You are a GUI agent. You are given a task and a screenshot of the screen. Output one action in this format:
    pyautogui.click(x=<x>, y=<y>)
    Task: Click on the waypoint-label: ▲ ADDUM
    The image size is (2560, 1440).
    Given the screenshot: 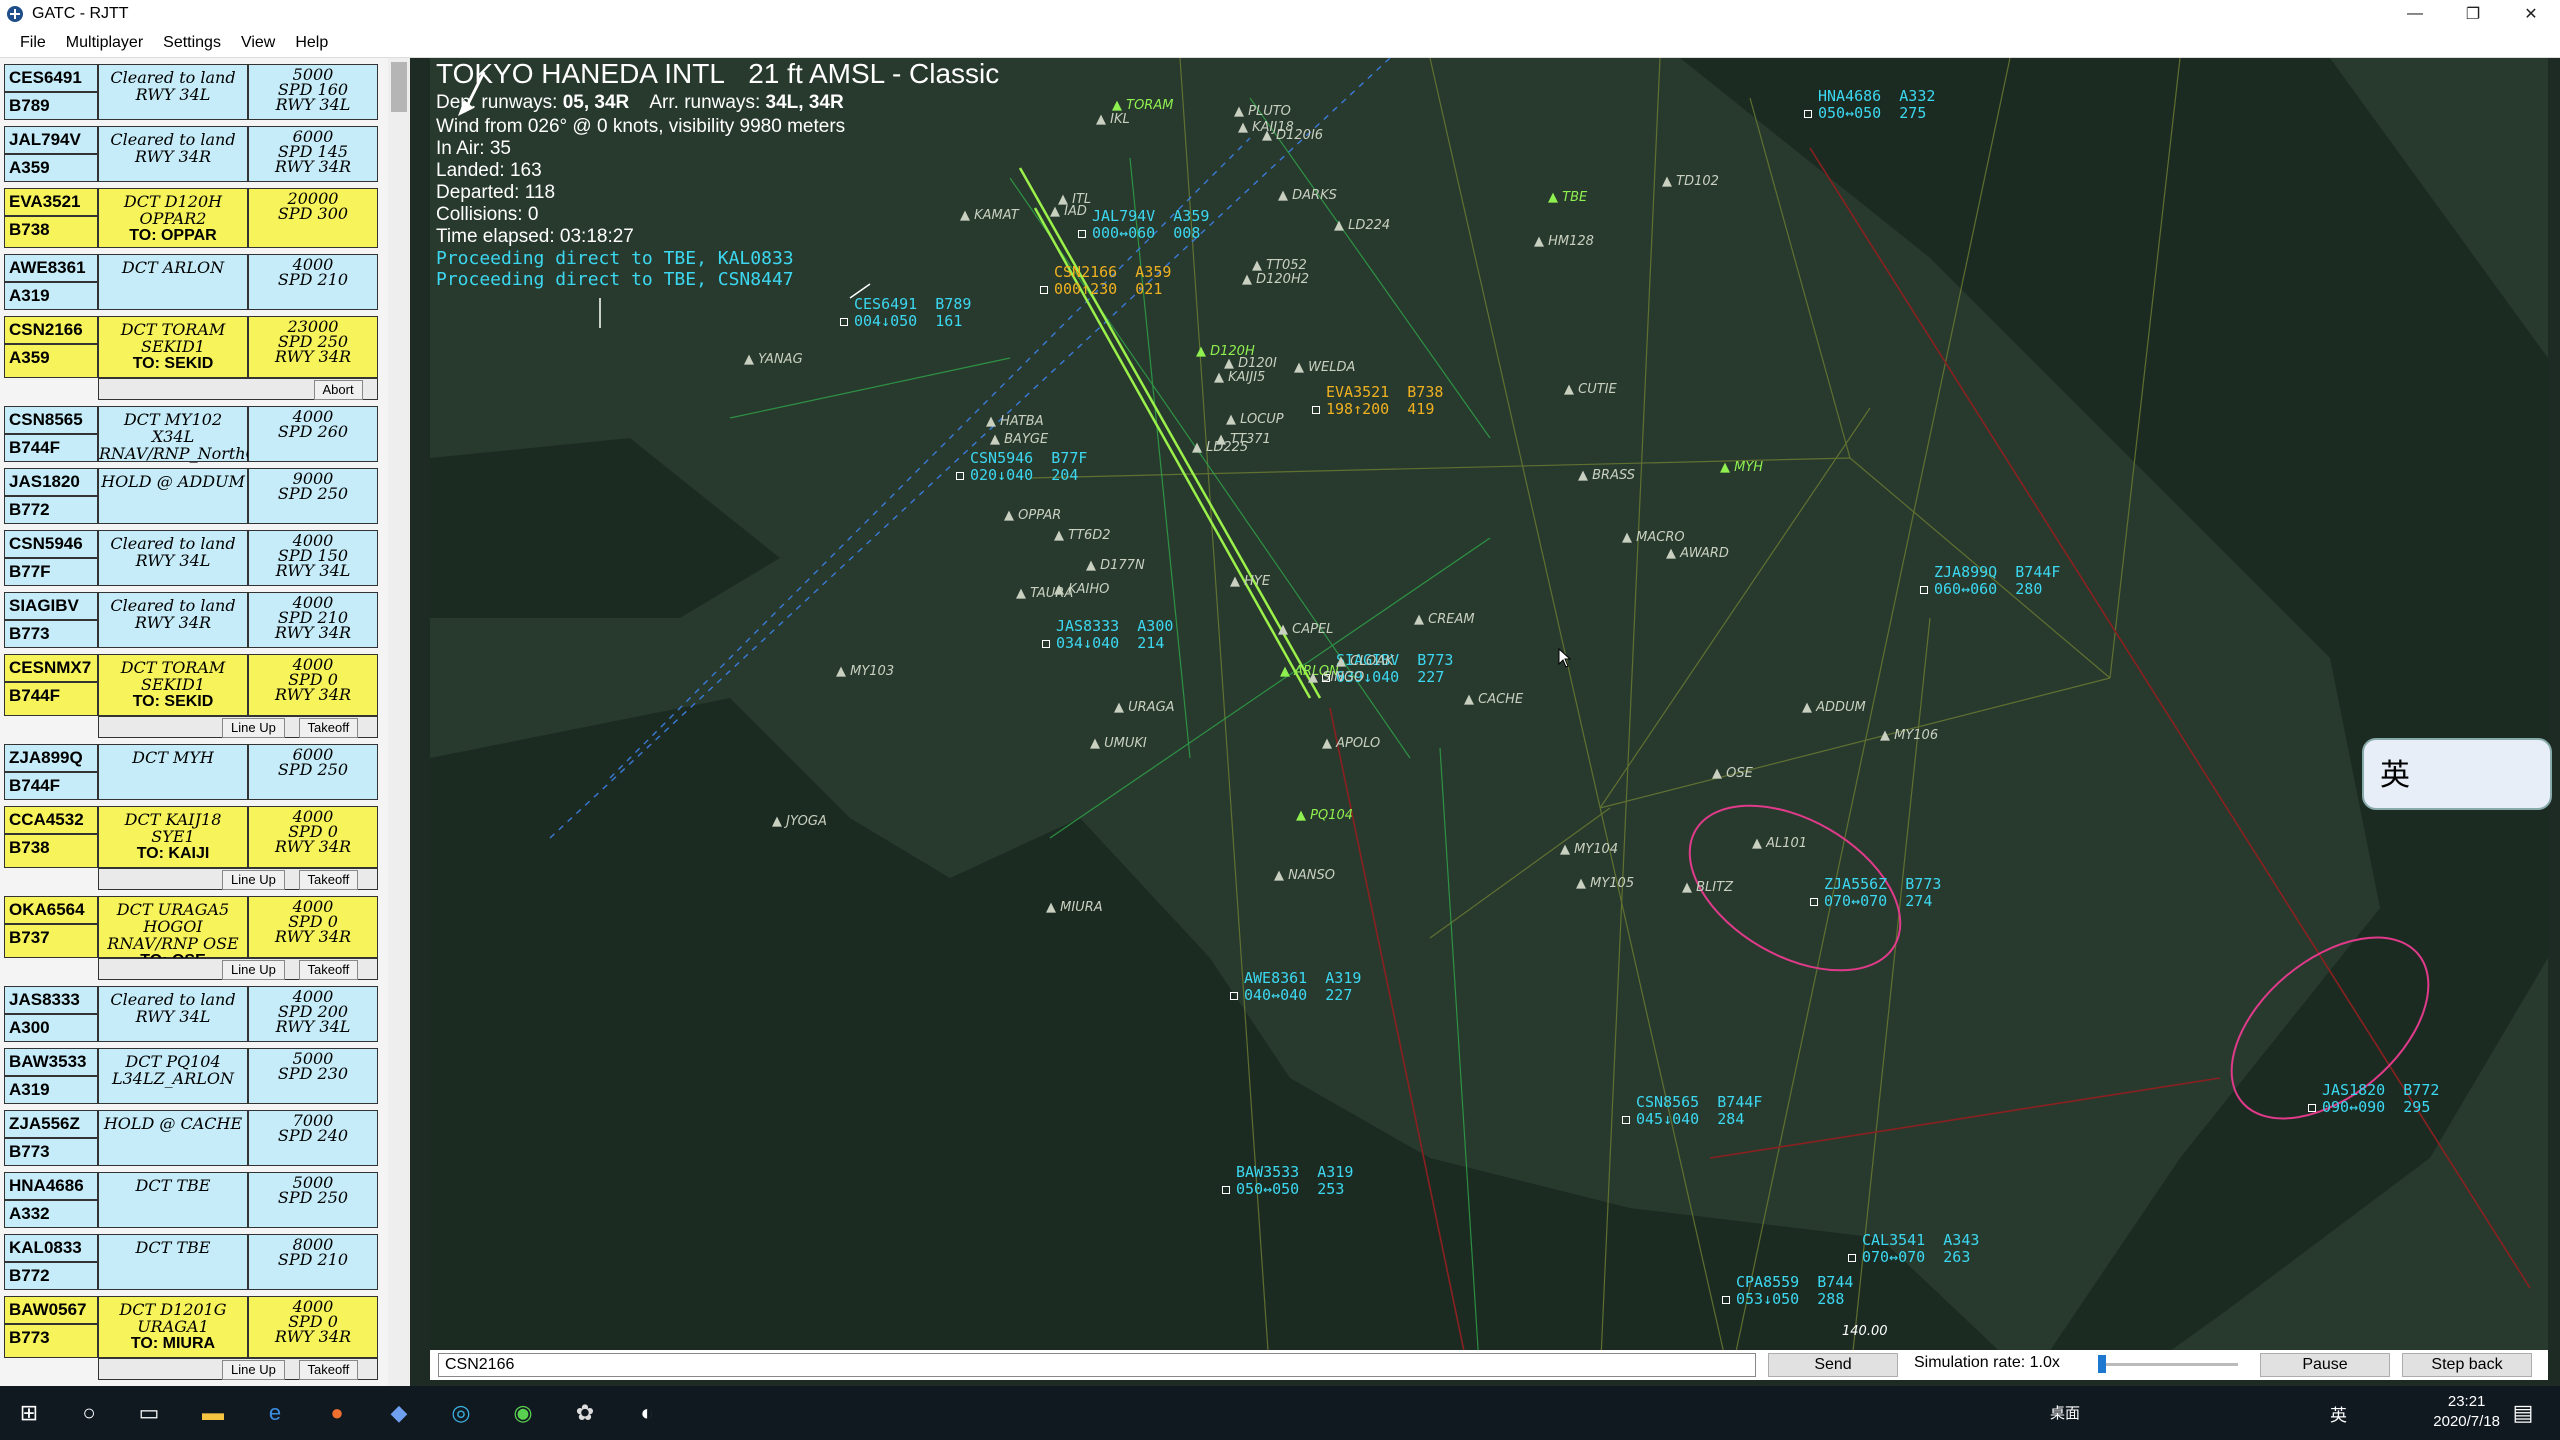 What is the action you would take?
    pyautogui.click(x=1834, y=707)
    